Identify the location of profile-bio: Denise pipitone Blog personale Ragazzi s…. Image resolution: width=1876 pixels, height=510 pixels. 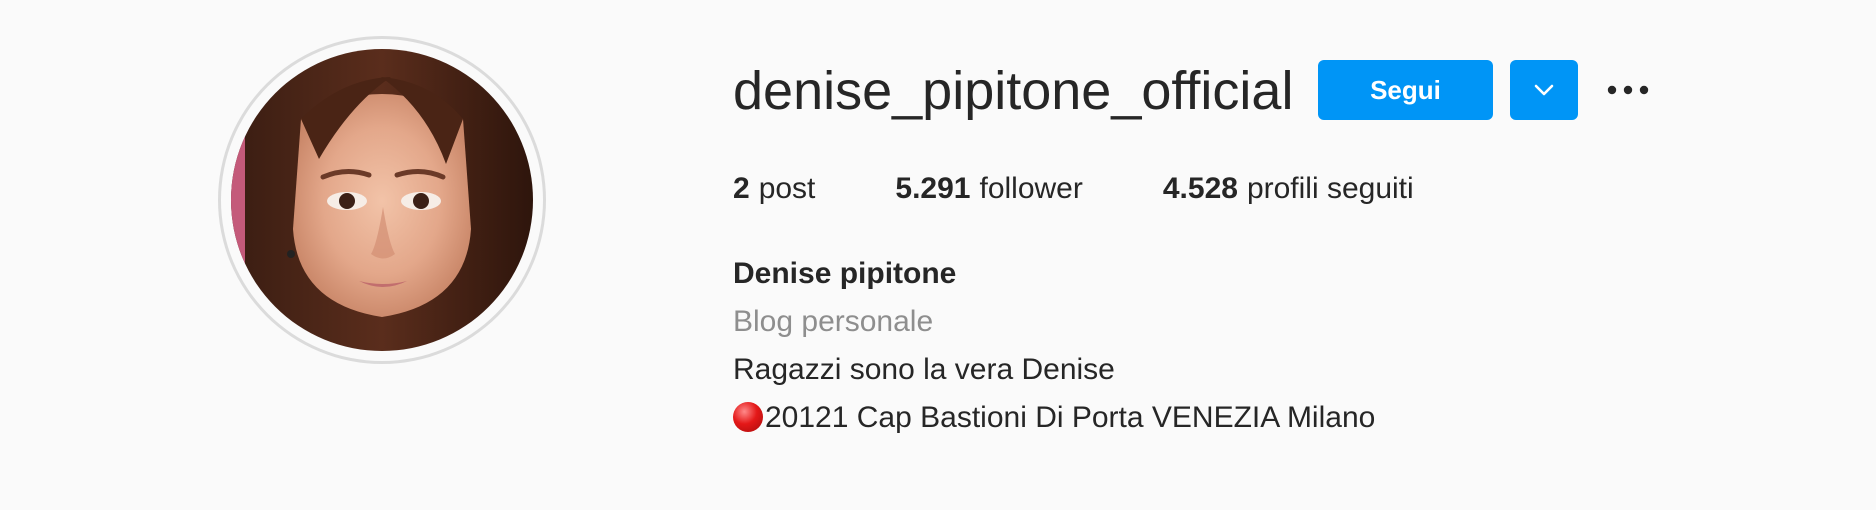
(1054, 346).